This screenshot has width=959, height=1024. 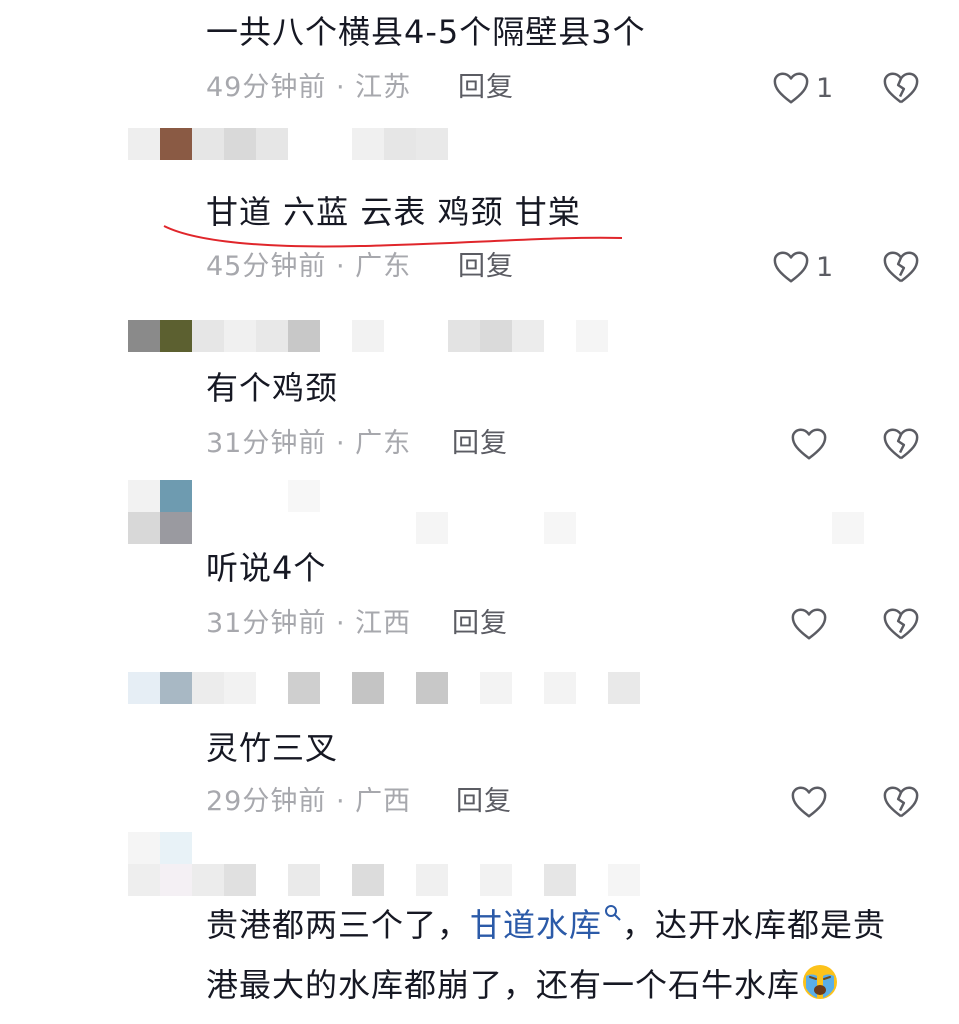 I want to click on comment-text-part: 贵港都两三个了，, so click(x=338, y=925).